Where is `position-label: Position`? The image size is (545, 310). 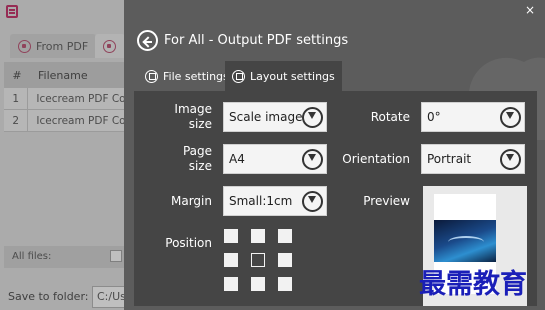
position-label: Position is located at coordinates (188, 243).